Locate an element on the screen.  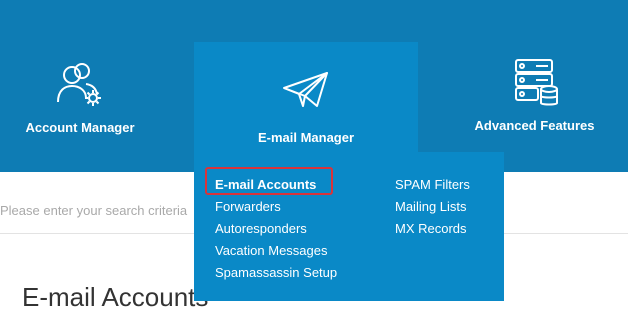
nav-account-manager: Account Manager is located at coordinates (80, 86).